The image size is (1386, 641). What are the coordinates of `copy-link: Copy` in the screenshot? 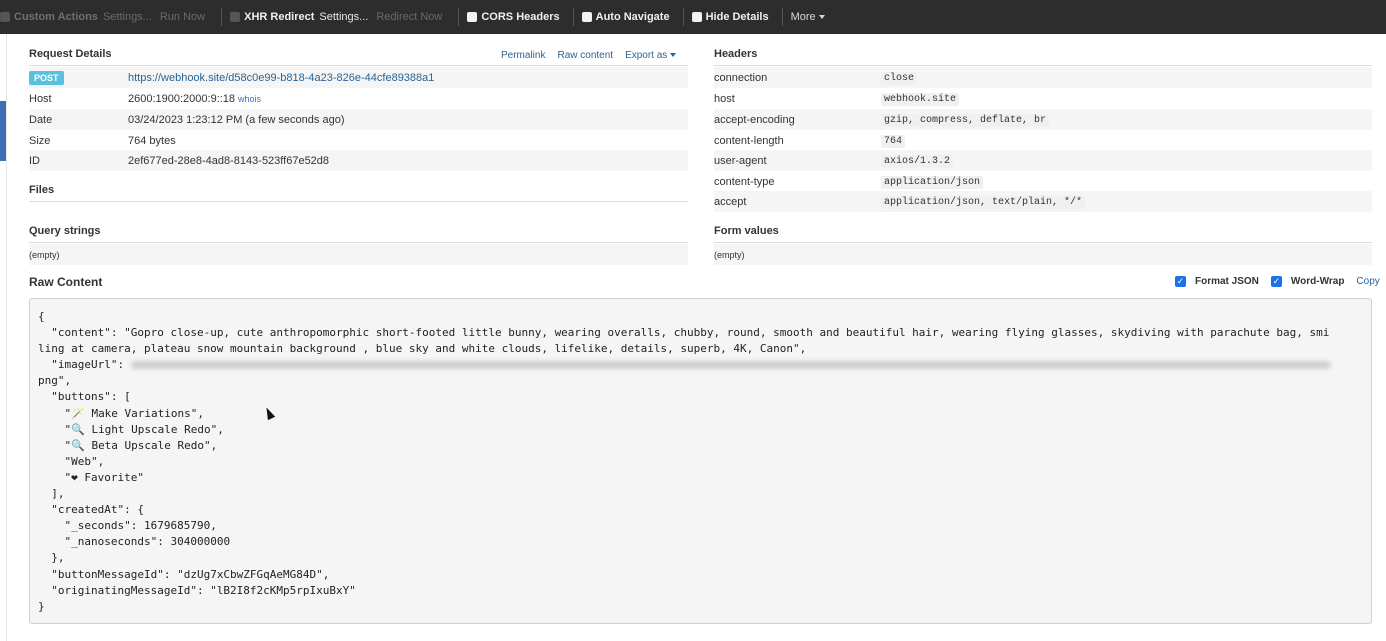 It's located at (1367, 281).